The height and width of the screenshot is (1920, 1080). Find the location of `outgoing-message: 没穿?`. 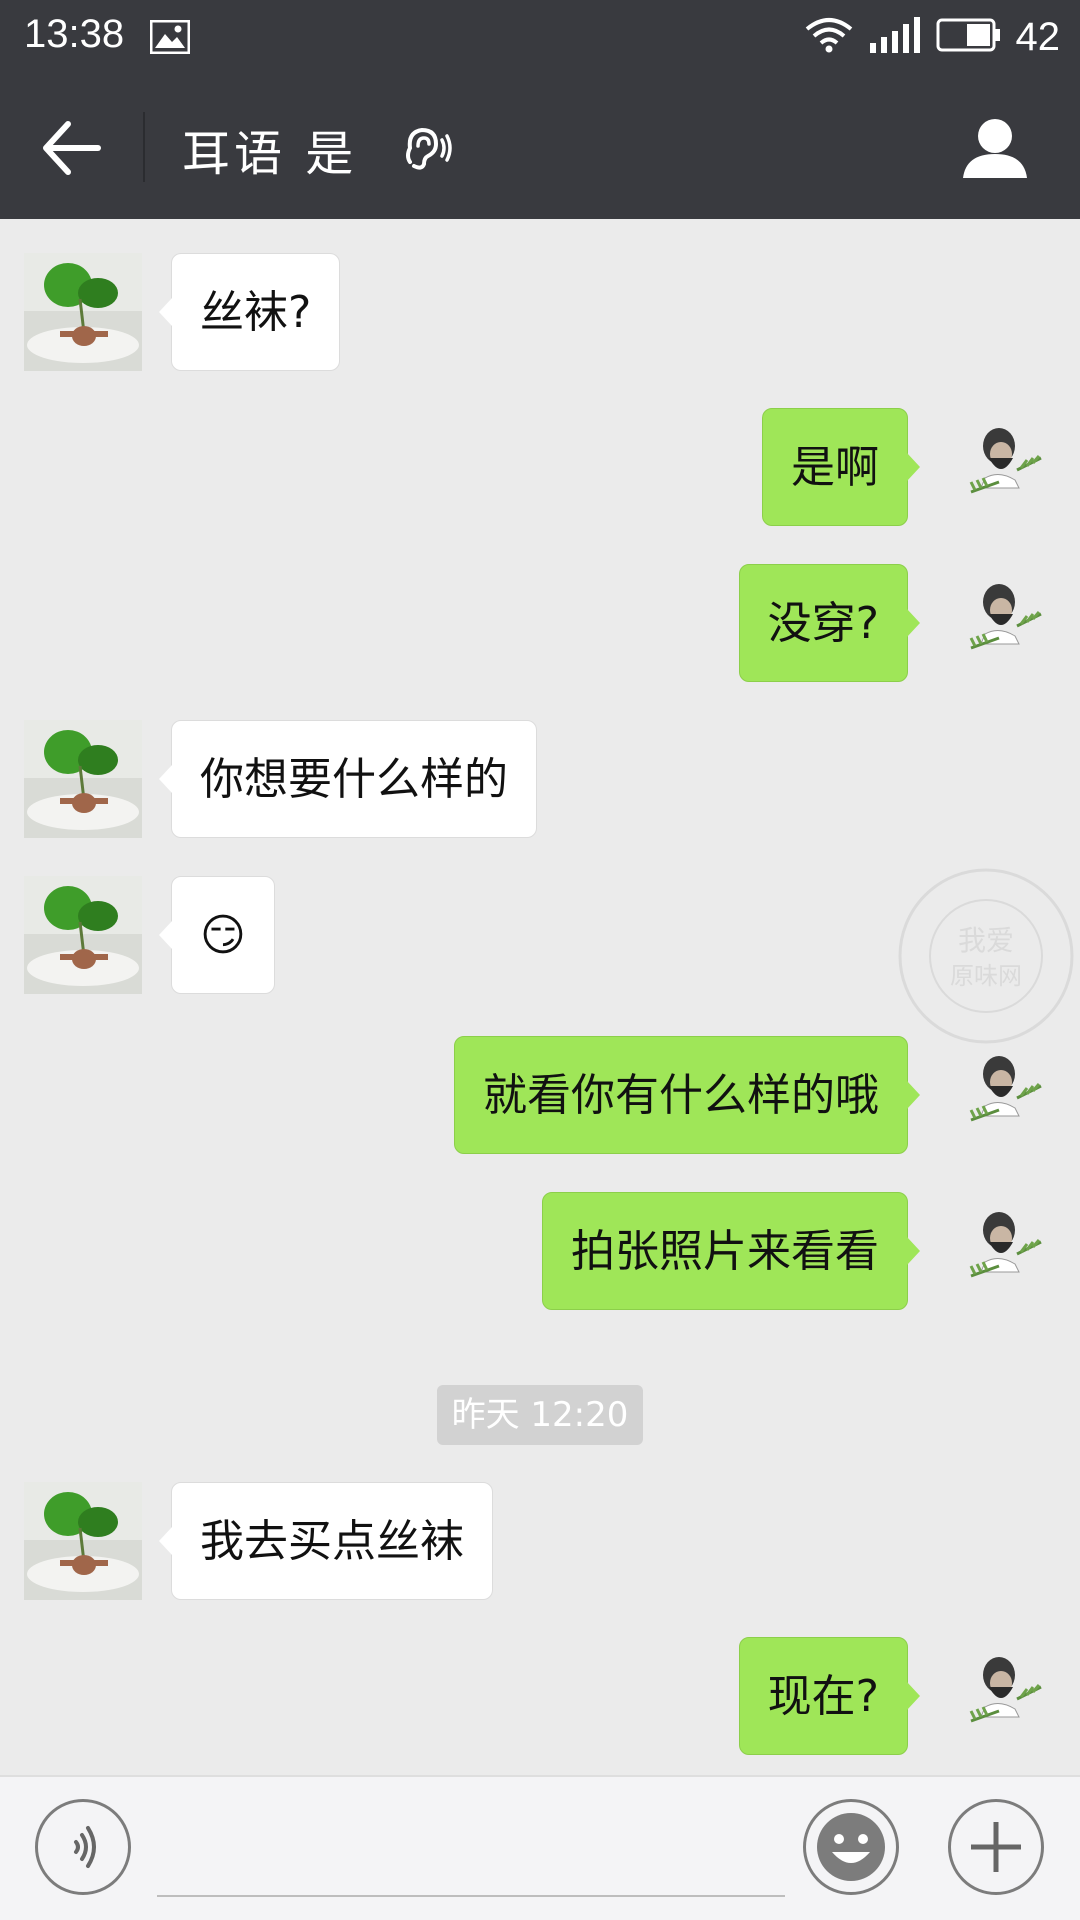

outgoing-message: 没穿? is located at coordinates (540, 623).